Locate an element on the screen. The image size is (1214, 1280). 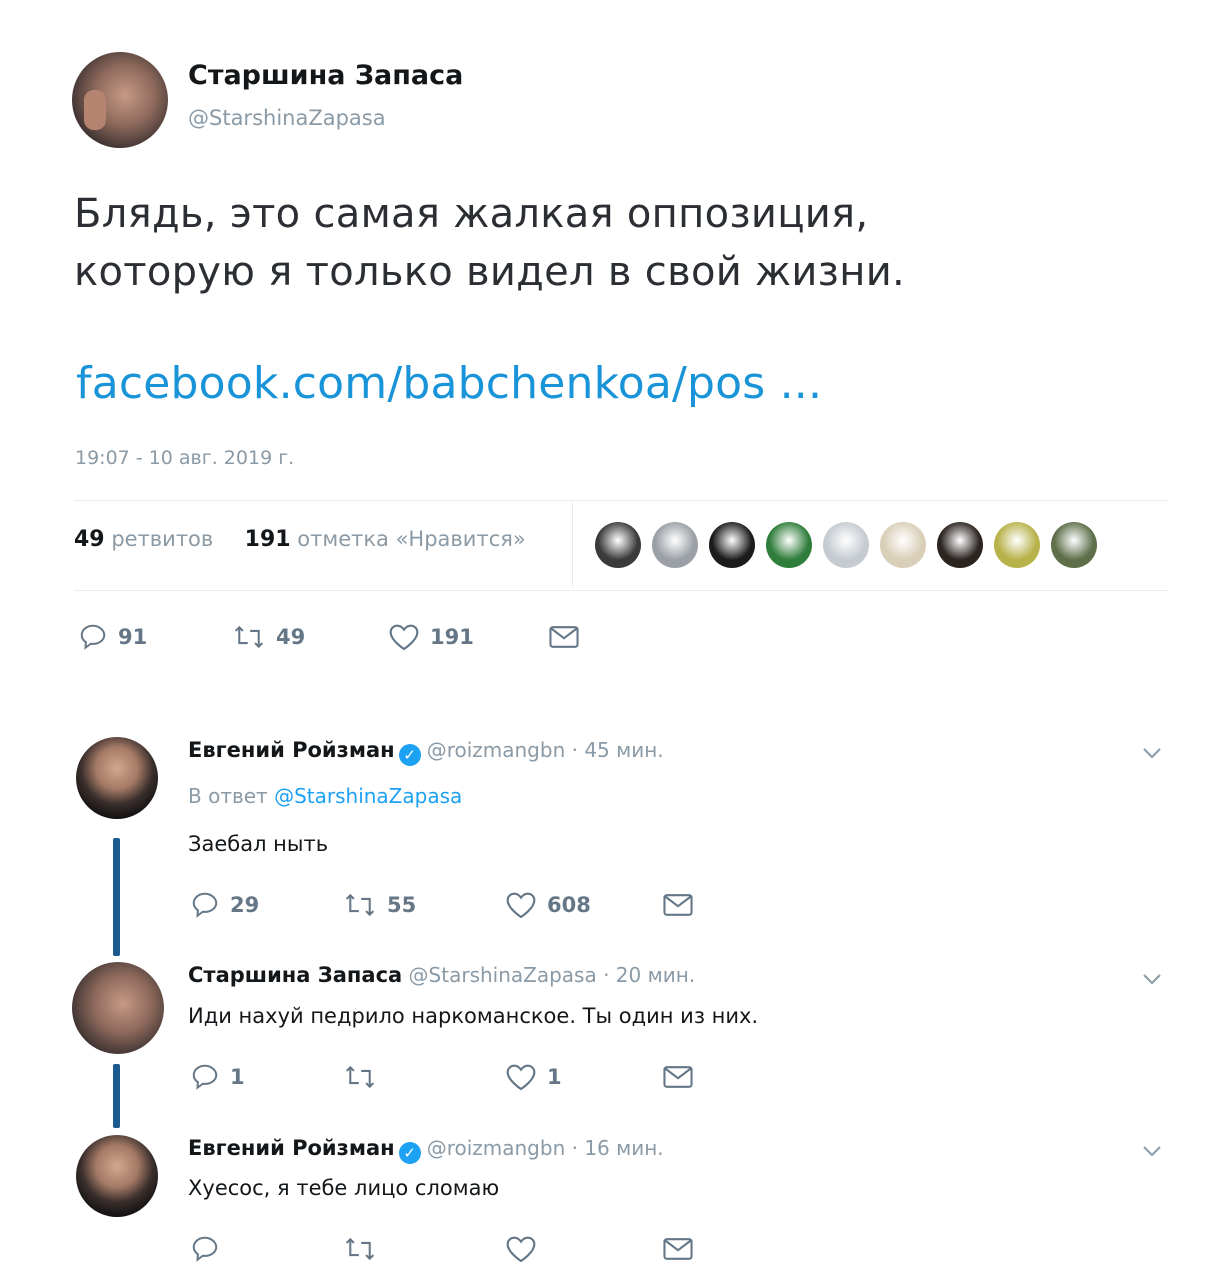
like-button: 608 is located at coordinates (548, 905).